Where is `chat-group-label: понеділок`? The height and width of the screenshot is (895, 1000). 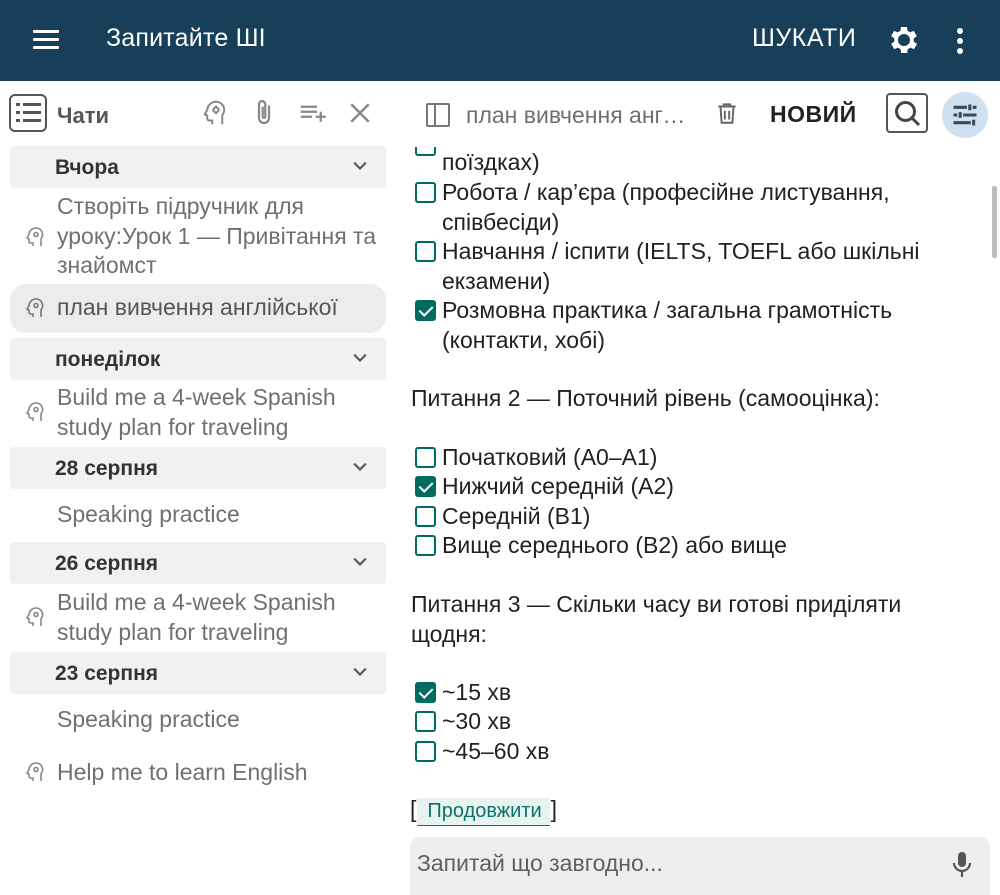 chat-group-label: понеділок is located at coordinates (108, 359).